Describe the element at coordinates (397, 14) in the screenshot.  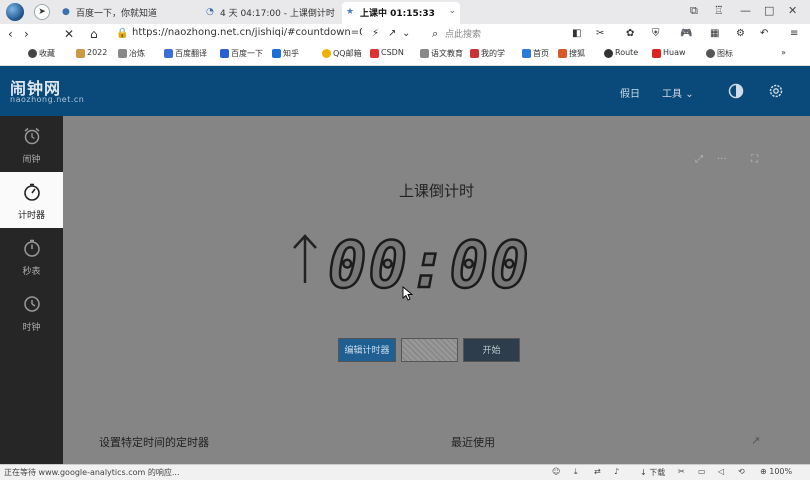
I see `tab-label: 上课中 01:15:33` at that location.